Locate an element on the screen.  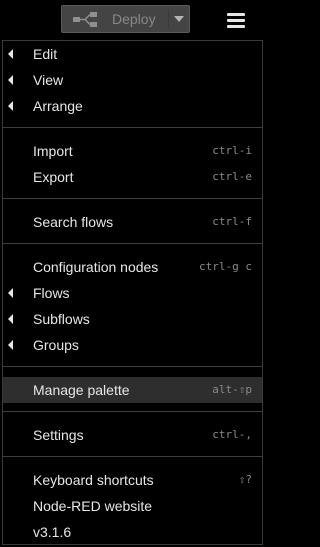
main-menu-button is located at coordinates (236, 20).